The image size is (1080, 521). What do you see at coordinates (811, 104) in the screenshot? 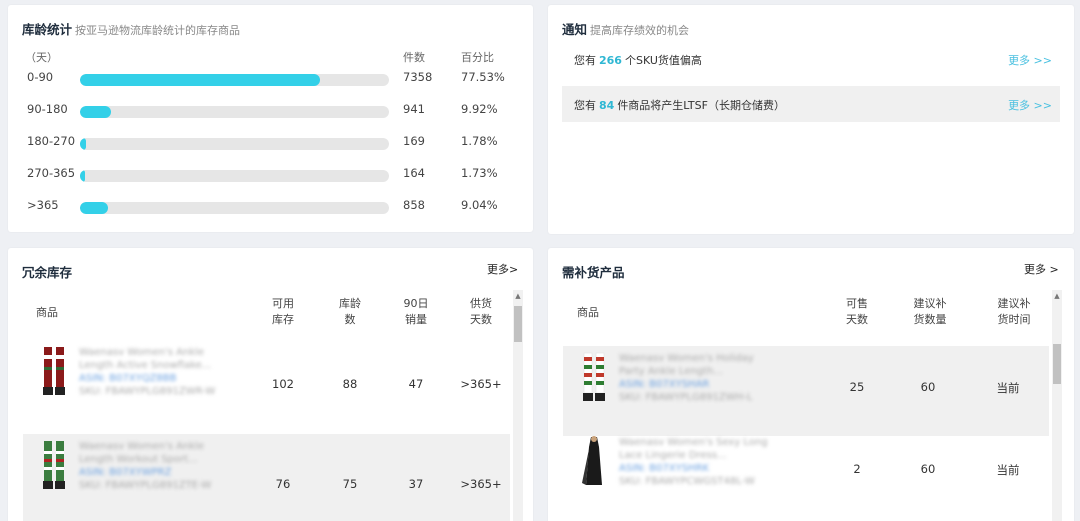
I see `notice-item: 您有 84 件商品将产生LTSF（长期仓储费） 更多 >>` at bounding box center [811, 104].